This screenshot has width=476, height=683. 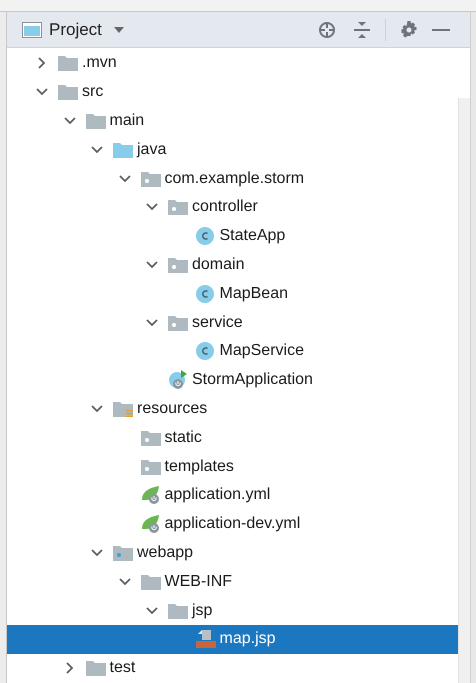 I want to click on tree-row: MapService, so click(x=232, y=351).